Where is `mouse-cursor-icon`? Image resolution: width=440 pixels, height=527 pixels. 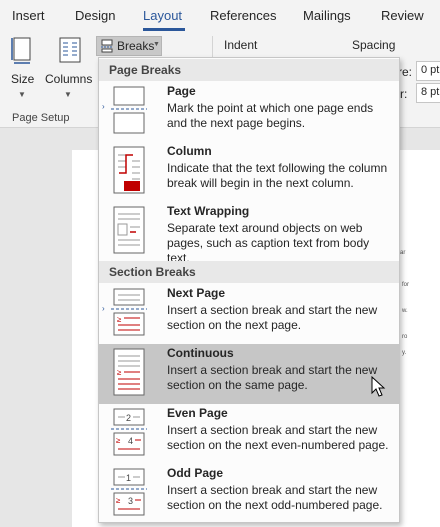
mouse-cursor-icon is located at coordinates (378, 386).